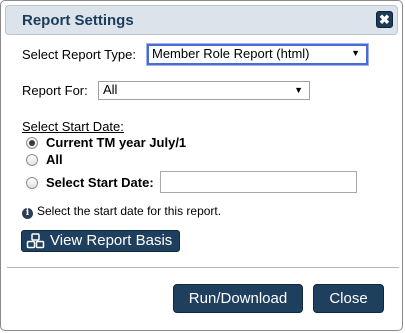 Image resolution: width=405 pixels, height=333 pixels. I want to click on info-icon: i, so click(27, 213).